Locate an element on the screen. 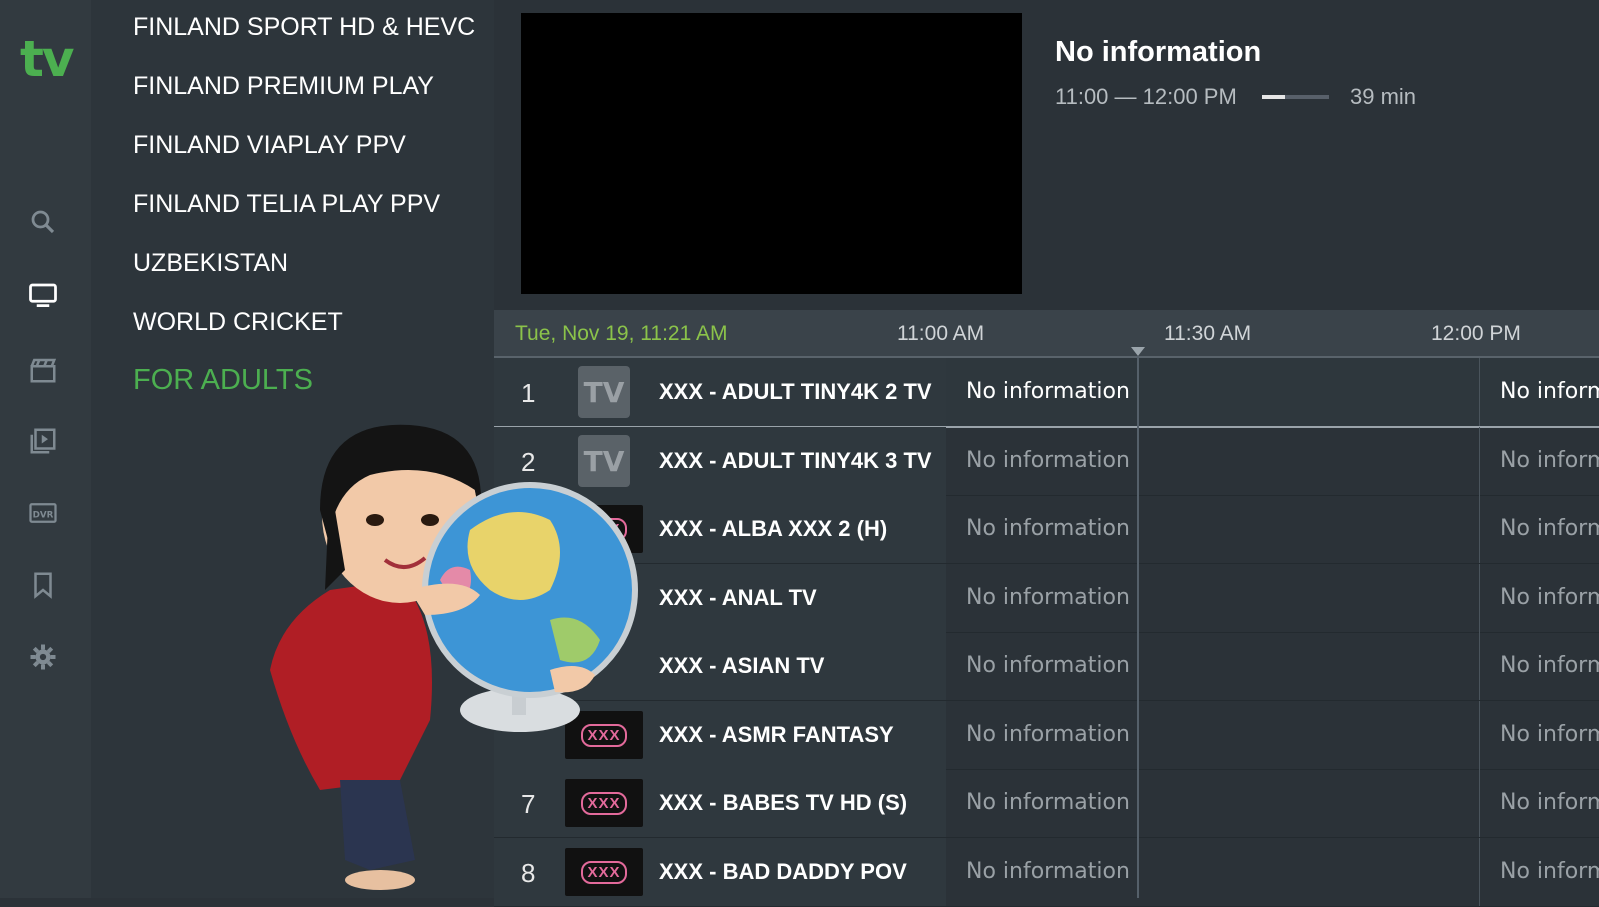 The image size is (1599, 907). program-progress-bar is located at coordinates (1295, 97).